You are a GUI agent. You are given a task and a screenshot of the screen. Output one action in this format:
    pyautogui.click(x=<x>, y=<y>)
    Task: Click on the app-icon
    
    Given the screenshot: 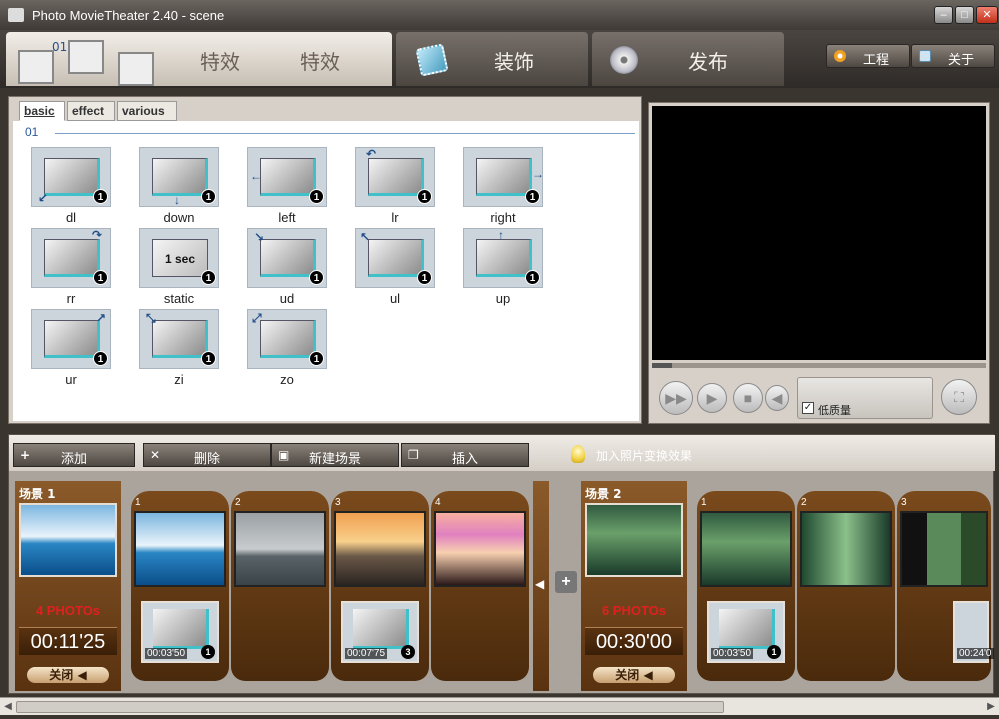 What is the action you would take?
    pyautogui.click(x=16, y=15)
    